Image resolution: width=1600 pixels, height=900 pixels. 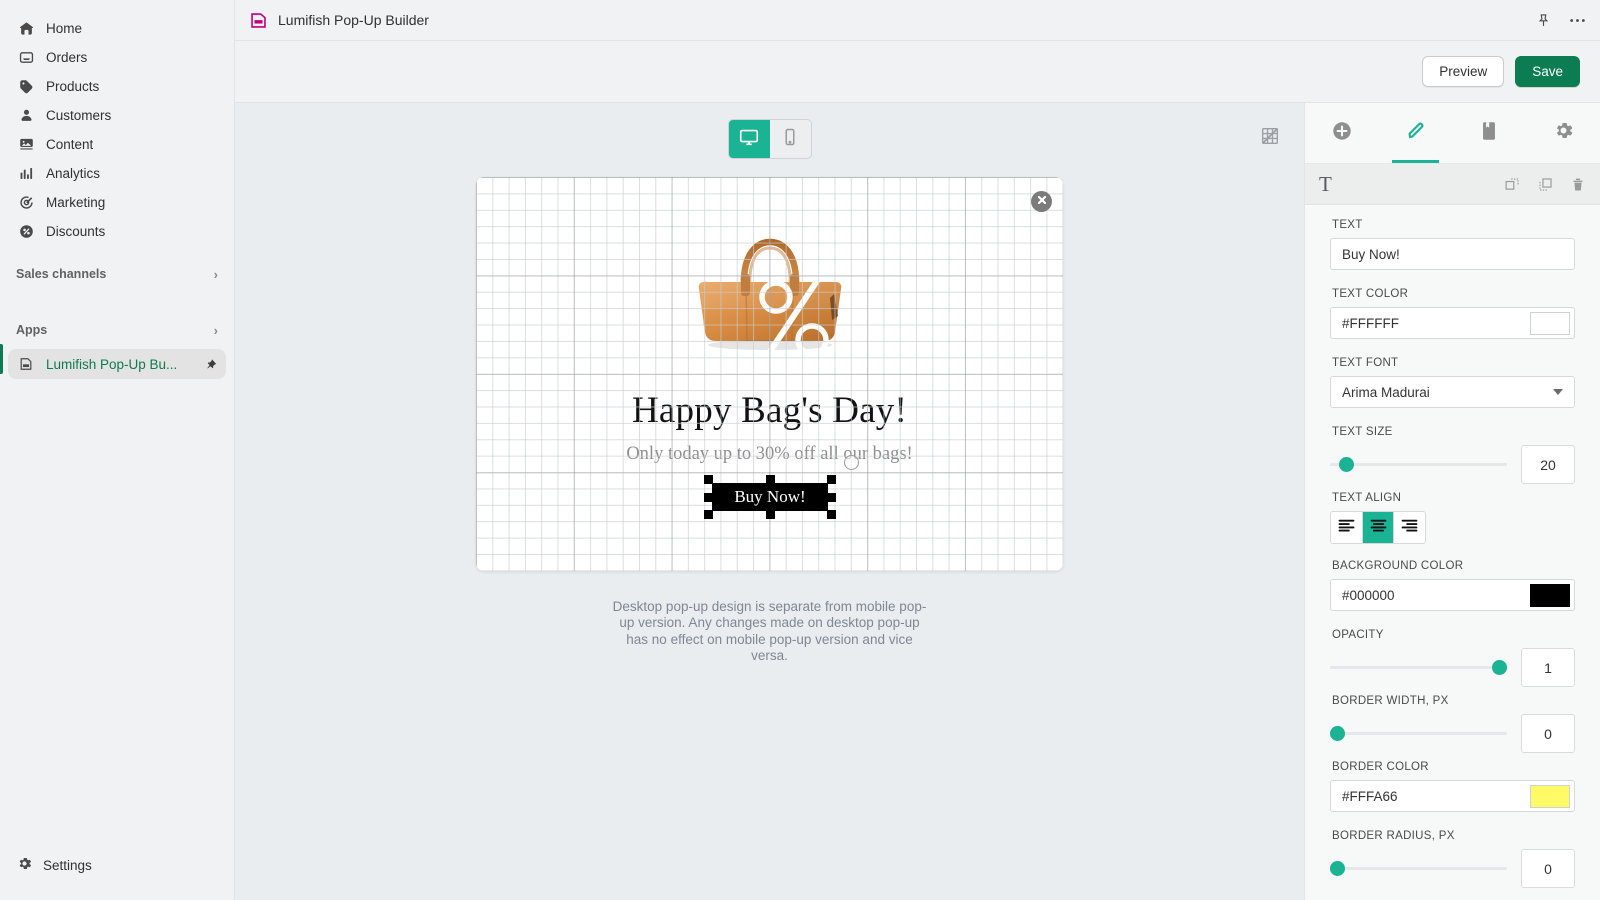 I want to click on sidebar-item-label: Products, so click(x=73, y=86).